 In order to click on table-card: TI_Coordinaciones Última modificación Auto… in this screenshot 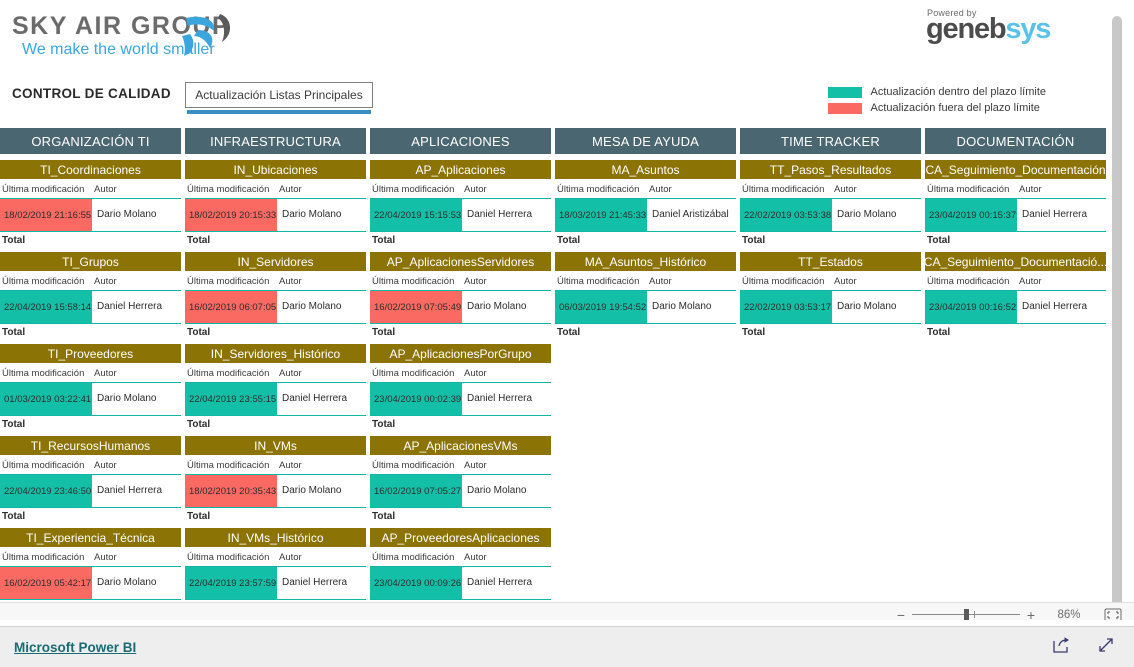, I will do `click(90, 203)`.